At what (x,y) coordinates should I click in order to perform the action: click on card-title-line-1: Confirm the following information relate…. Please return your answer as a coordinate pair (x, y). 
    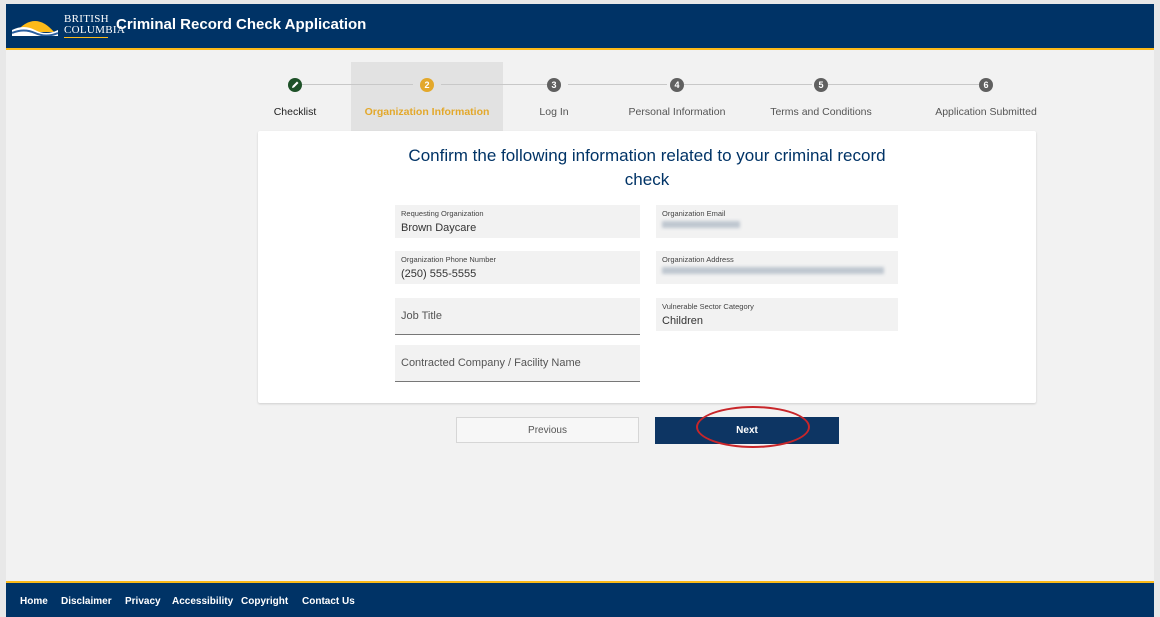
    Looking at the image, I should click on (647, 155).